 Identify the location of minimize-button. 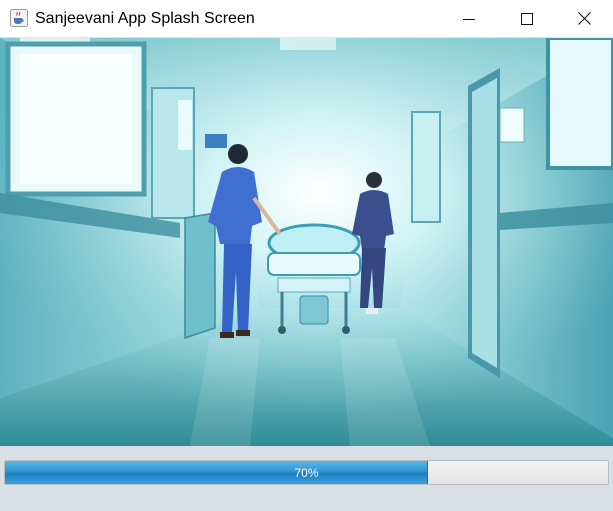
(469, 18).